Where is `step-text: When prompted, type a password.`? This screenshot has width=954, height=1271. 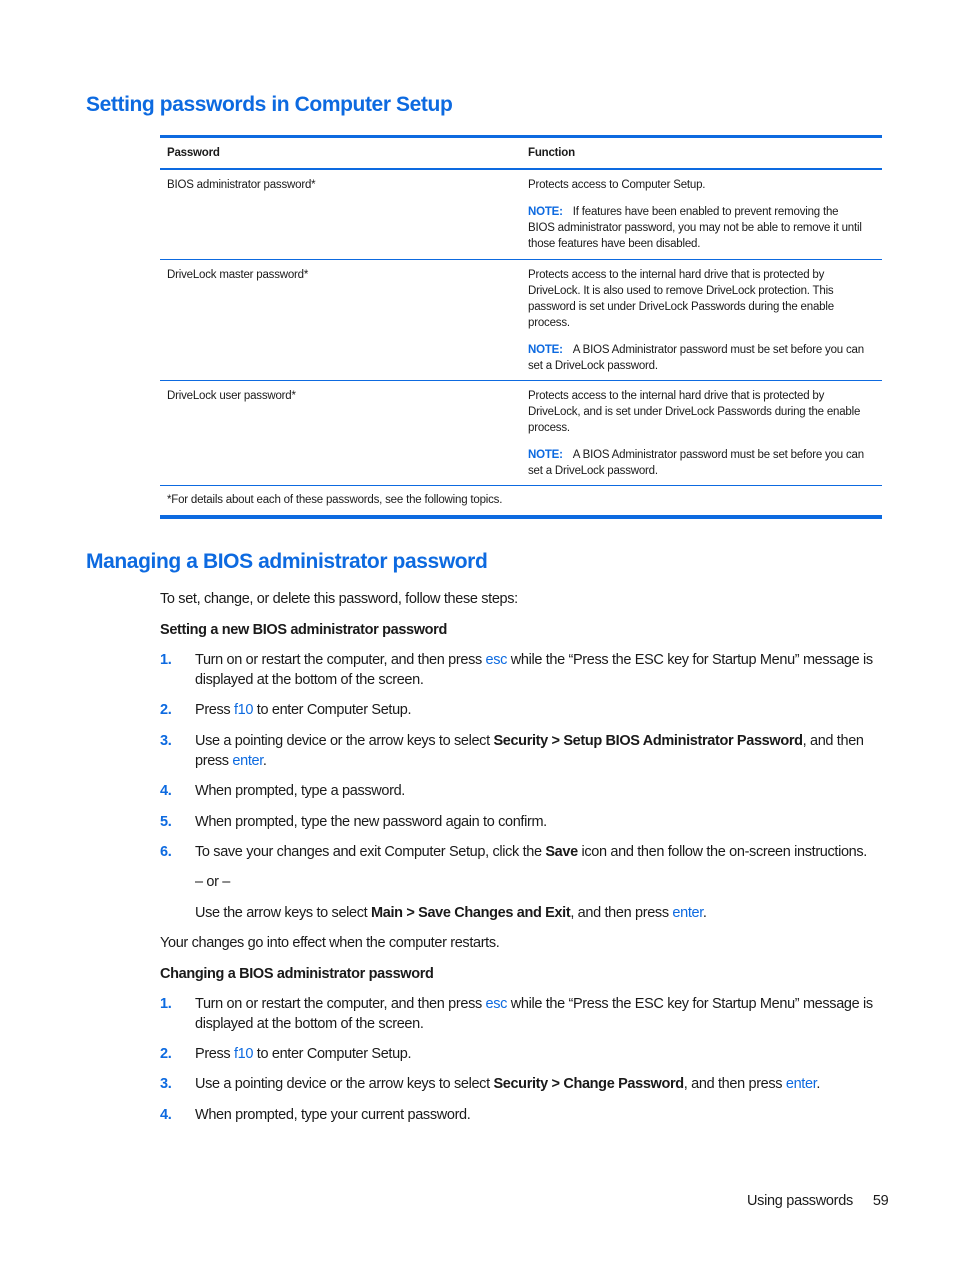
step-text: When prompted, type a password. is located at coordinates (300, 791).